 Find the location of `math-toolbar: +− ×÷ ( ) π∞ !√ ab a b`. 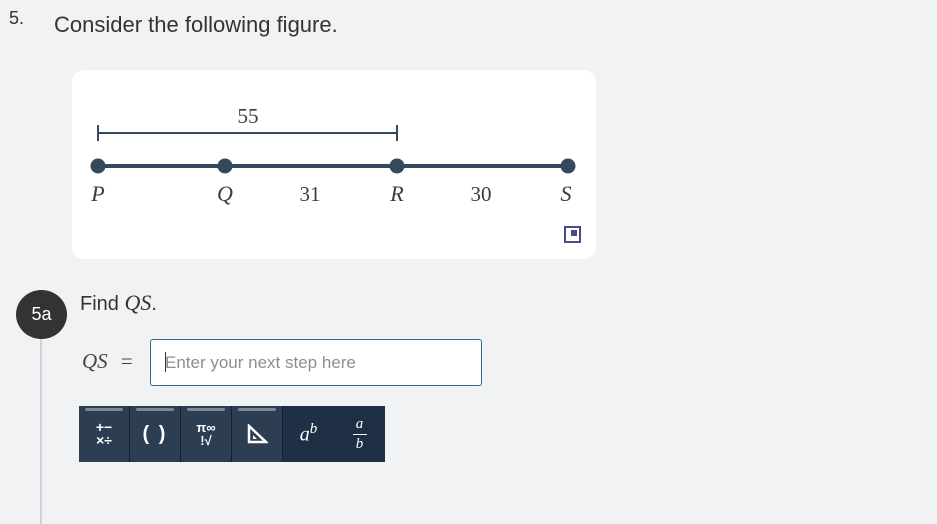

math-toolbar: +− ×÷ ( ) π∞ !√ ab a b is located at coordinates (232, 434).